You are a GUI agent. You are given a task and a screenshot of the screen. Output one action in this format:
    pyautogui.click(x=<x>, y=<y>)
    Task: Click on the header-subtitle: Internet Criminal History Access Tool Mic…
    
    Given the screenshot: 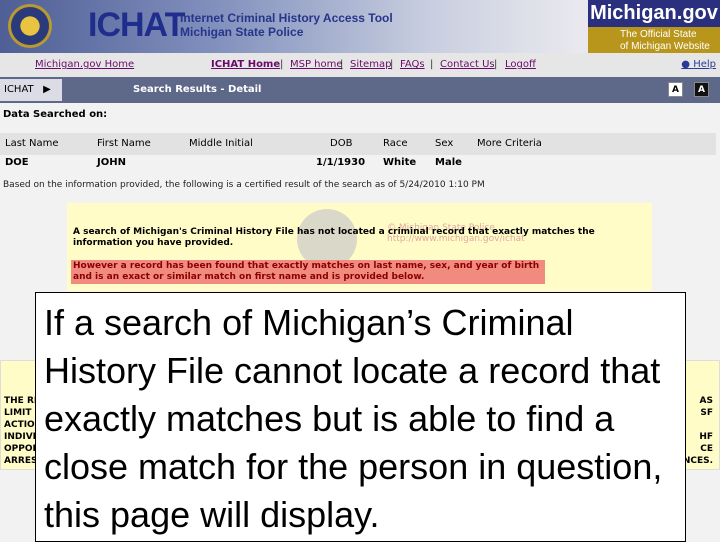 What is the action you would take?
    pyautogui.click(x=286, y=25)
    